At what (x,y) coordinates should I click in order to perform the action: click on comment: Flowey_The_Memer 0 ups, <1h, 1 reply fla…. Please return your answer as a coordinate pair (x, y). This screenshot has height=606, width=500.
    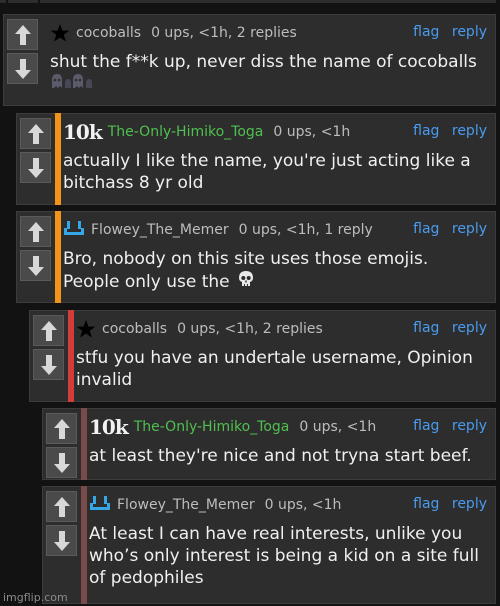
    Looking at the image, I should click on (256, 257).